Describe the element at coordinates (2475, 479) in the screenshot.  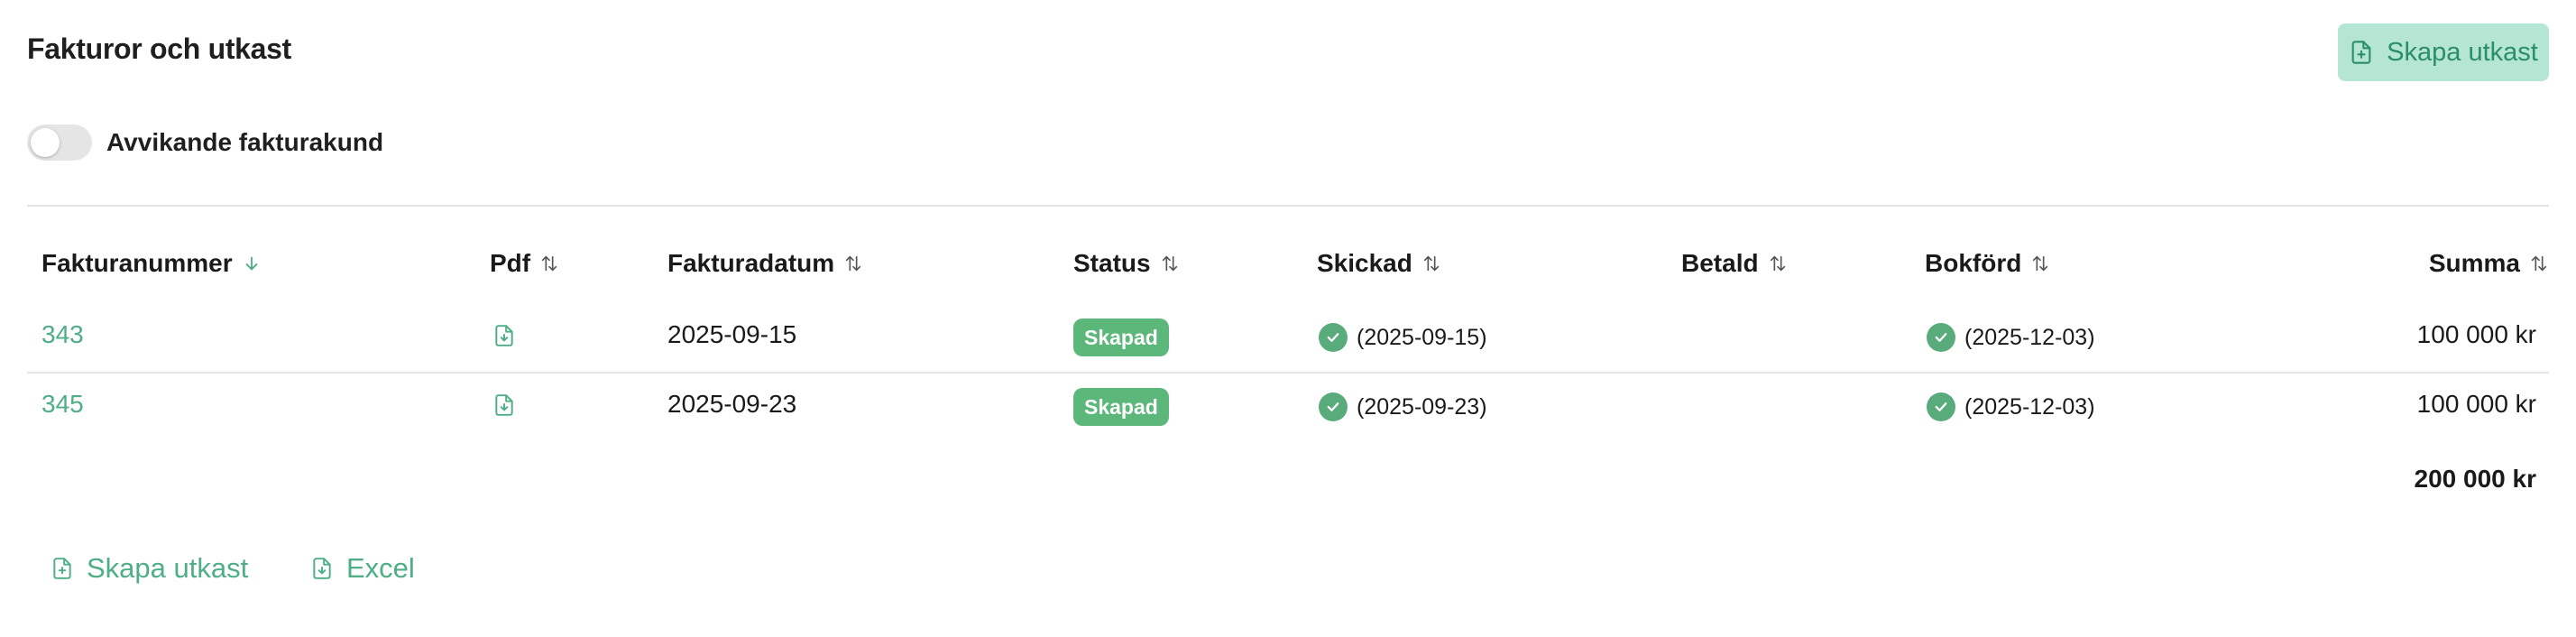
I see `total-sum: 200 000 kr` at that location.